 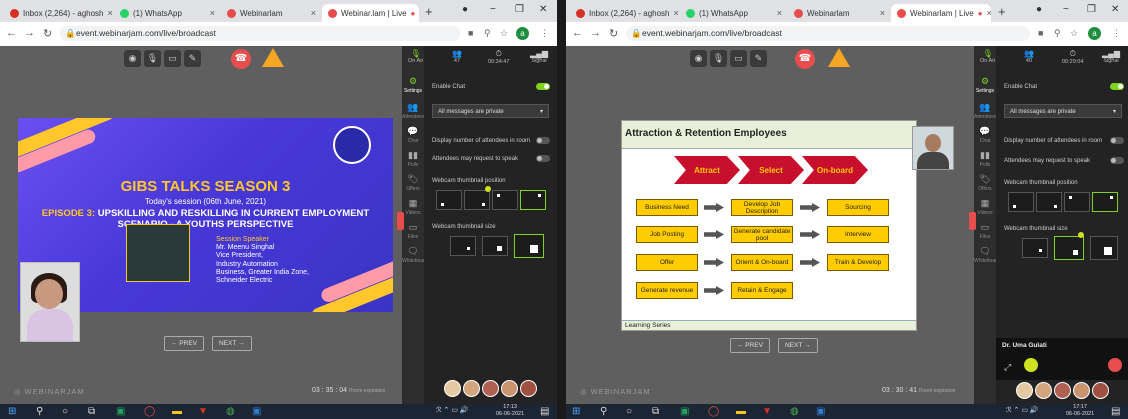 What do you see at coordinates (1002, 11) in the screenshot?
I see `new-tab-button: +` at bounding box center [1002, 11].